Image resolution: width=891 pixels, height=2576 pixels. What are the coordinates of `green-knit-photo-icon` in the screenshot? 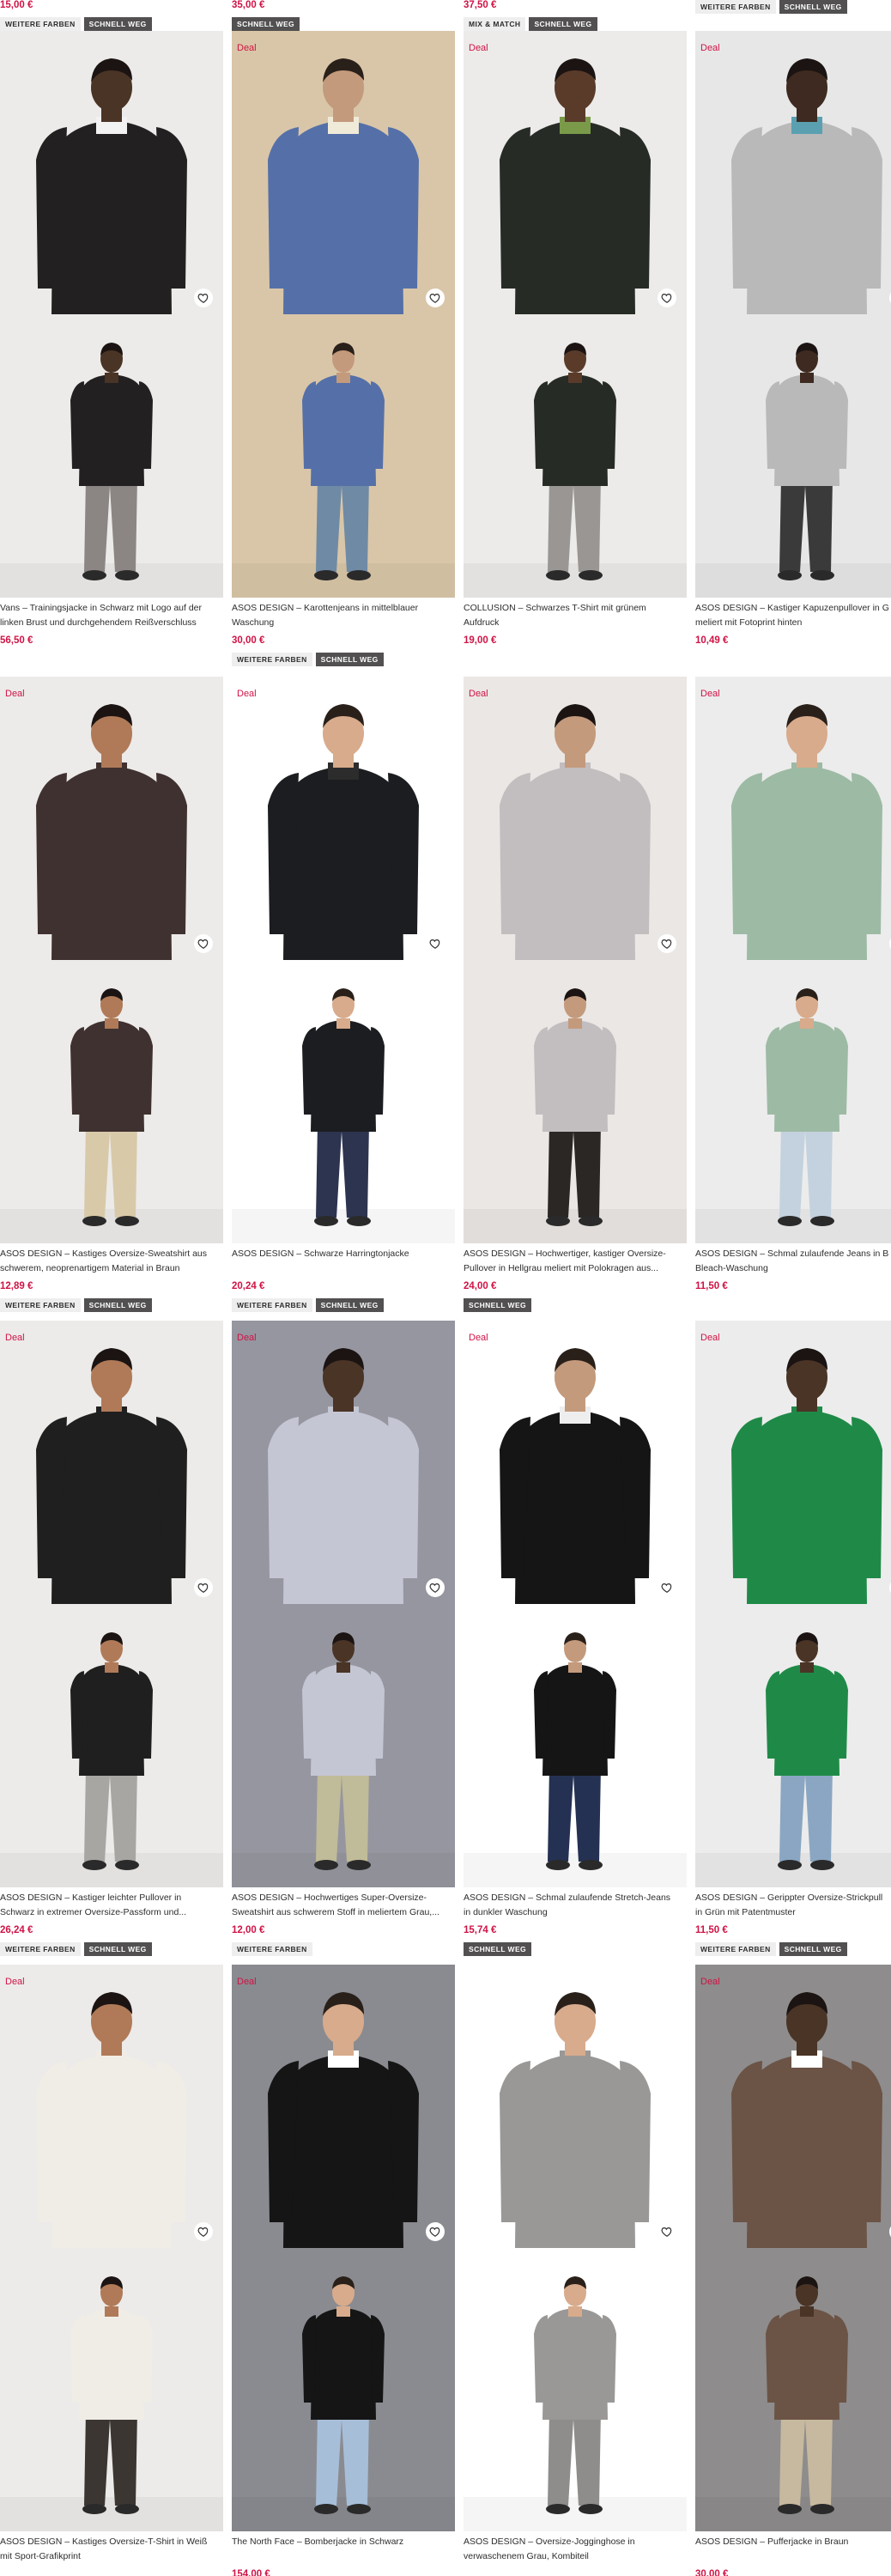 It's located at (793, 1462).